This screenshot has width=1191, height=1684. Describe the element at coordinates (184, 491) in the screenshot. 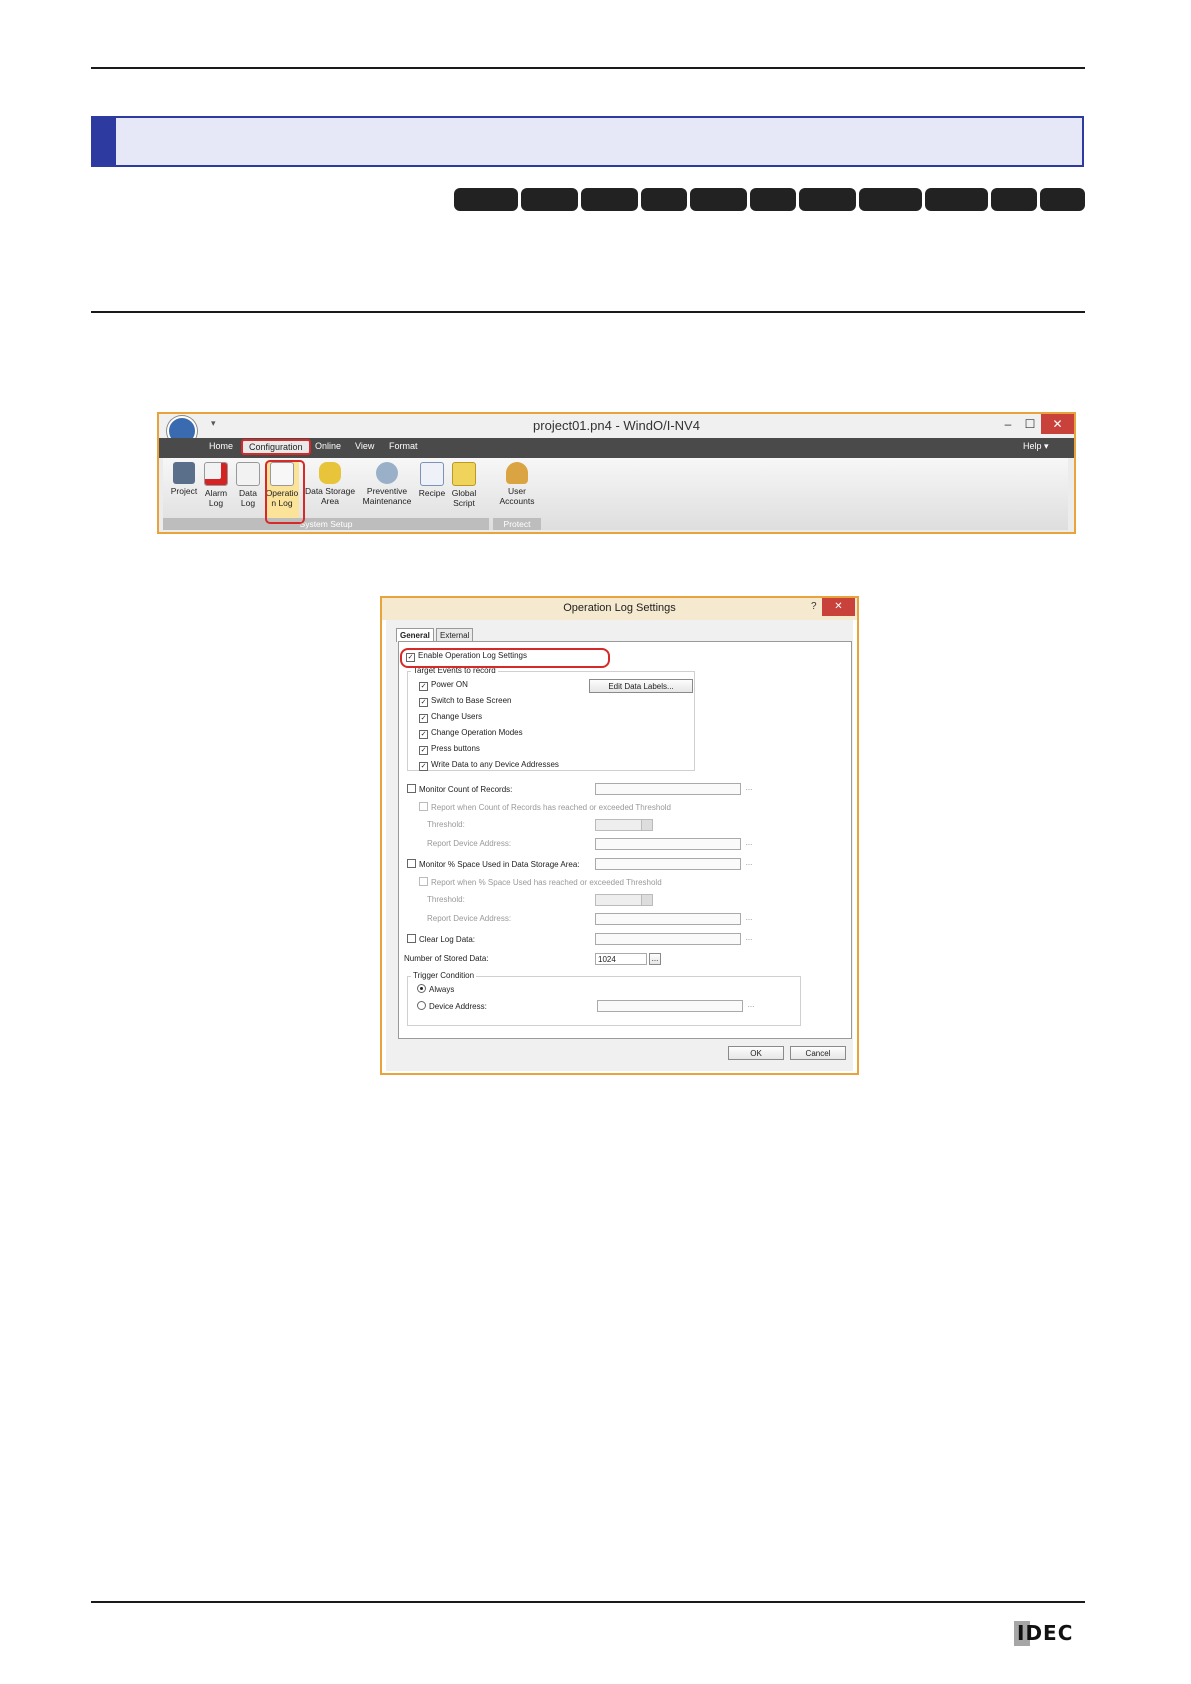

I see `project-label: Project` at that location.